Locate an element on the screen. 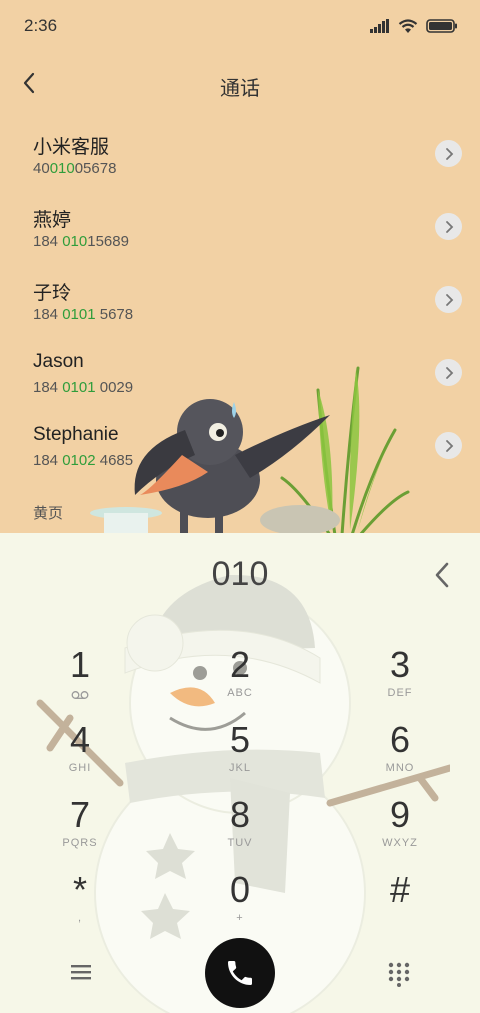 The image size is (480, 1013). battery-icon is located at coordinates (441, 26).